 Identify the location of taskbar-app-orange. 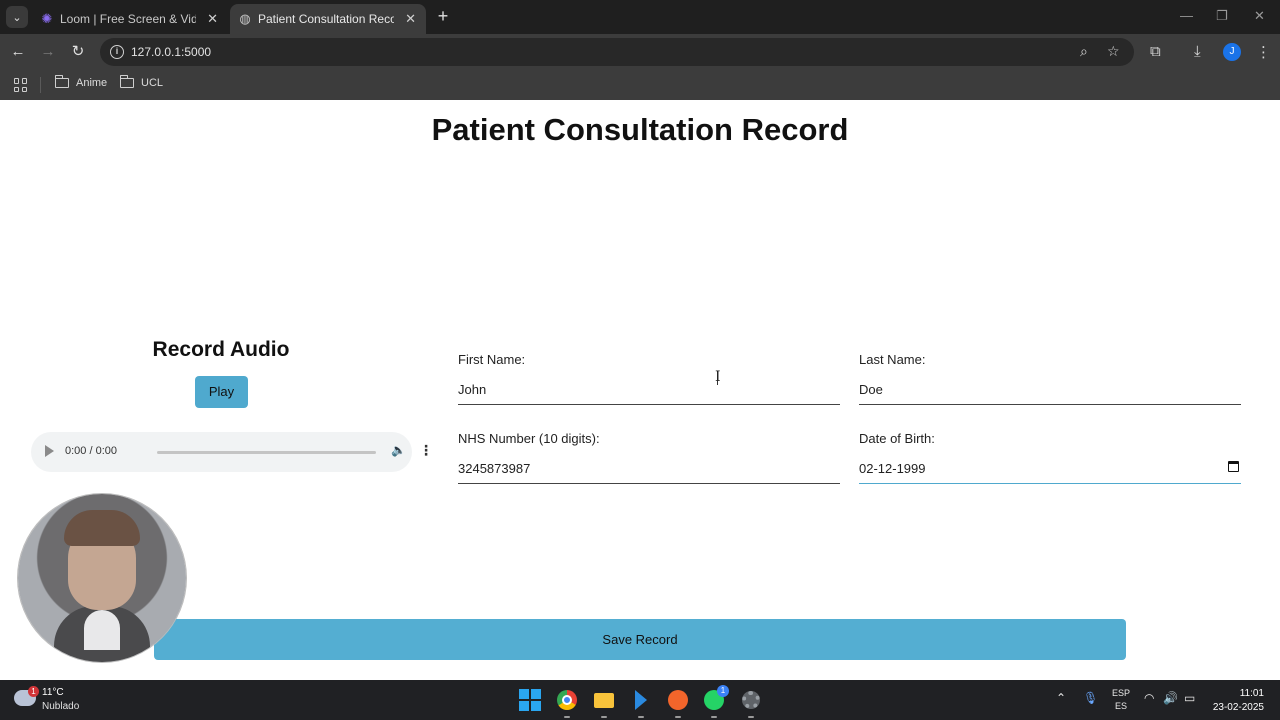
(678, 700).